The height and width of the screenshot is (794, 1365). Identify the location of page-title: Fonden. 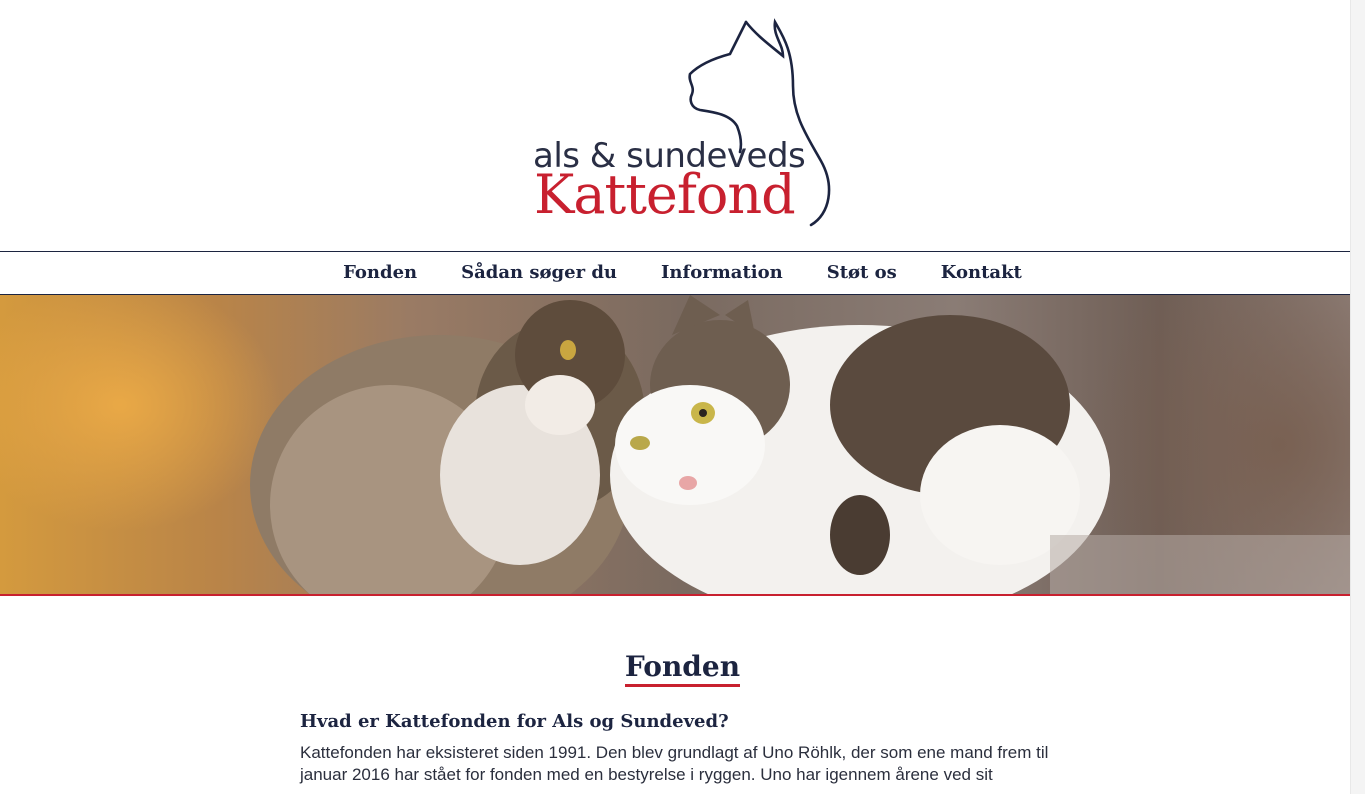
(682, 668).